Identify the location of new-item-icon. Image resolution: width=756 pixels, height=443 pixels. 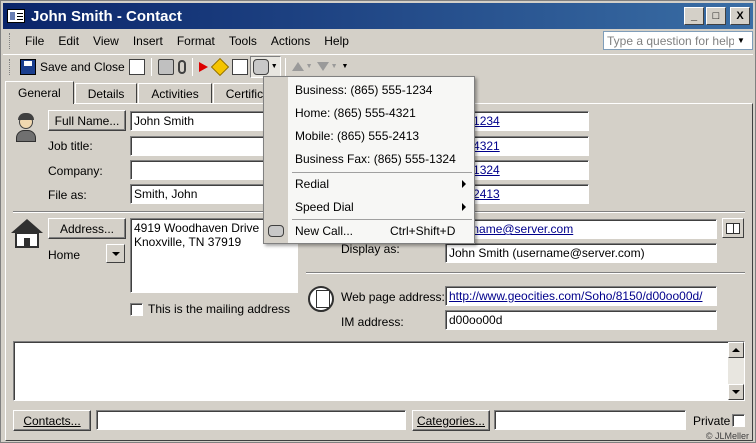
(136, 66).